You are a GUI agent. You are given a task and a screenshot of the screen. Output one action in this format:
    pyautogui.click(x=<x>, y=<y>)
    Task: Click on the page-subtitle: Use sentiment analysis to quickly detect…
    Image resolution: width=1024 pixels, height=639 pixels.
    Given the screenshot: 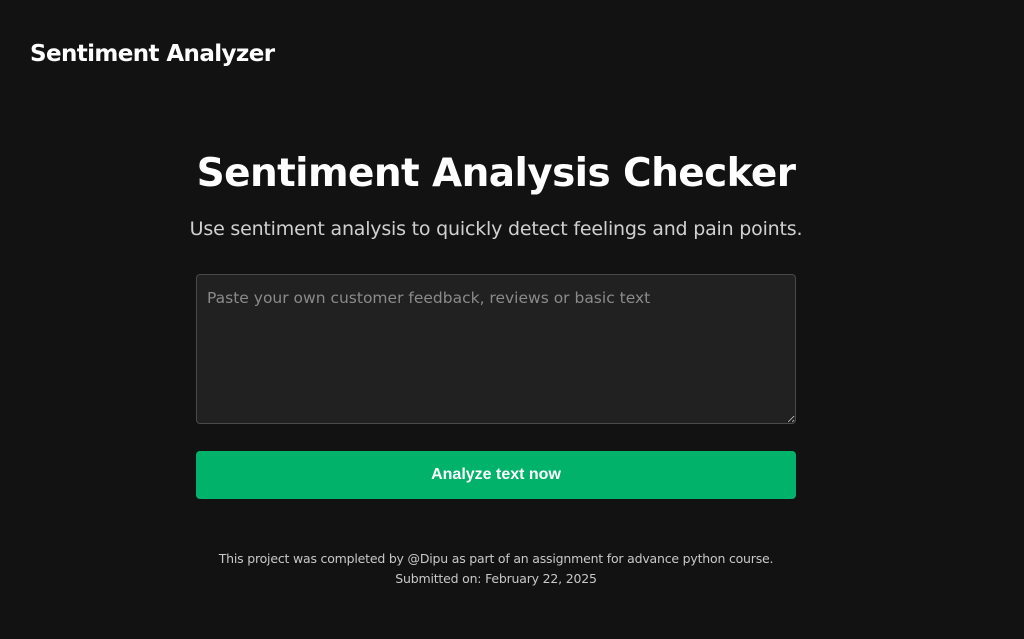 What is the action you would take?
    pyautogui.click(x=496, y=229)
    